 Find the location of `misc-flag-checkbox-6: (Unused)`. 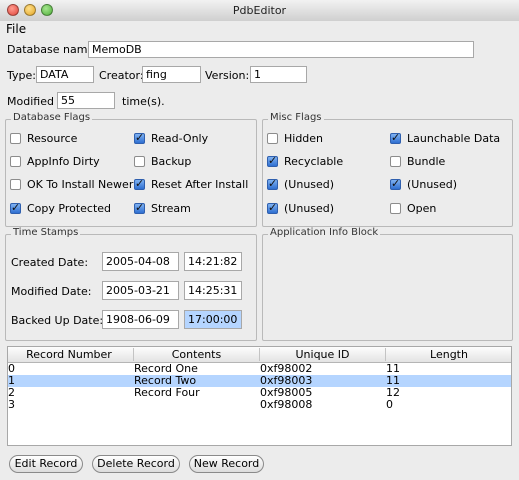

misc-flag-checkbox-6: (Unused) is located at coordinates (301, 208).